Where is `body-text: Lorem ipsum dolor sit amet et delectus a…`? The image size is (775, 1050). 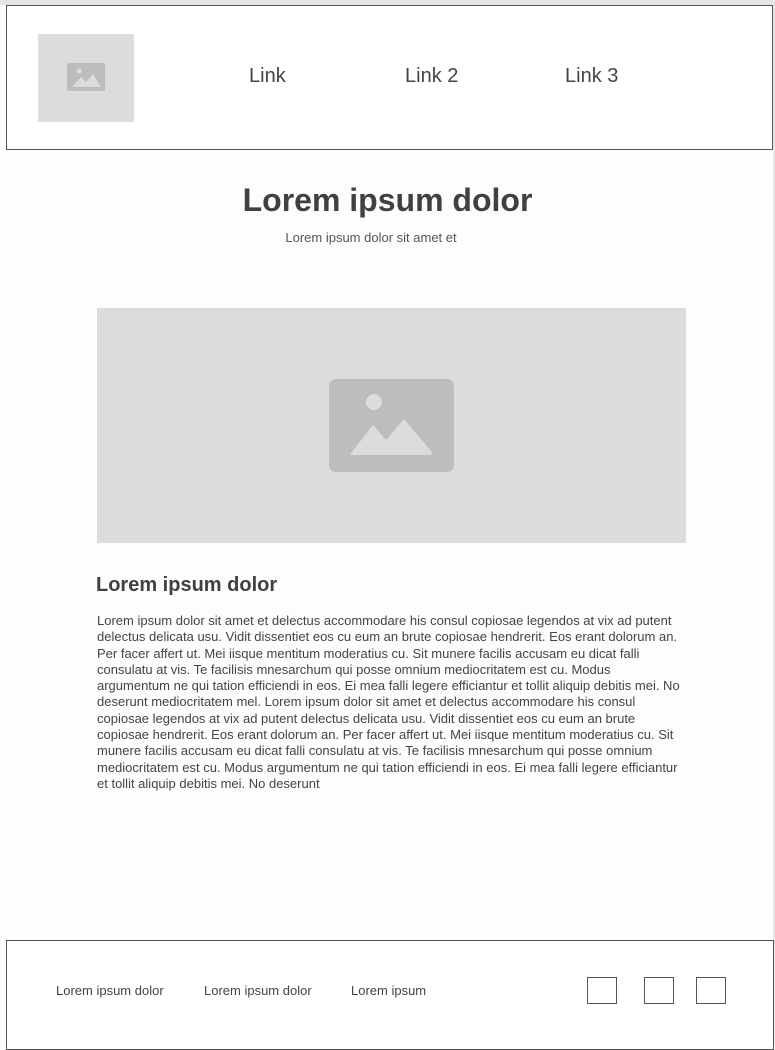
body-text: Lorem ipsum dolor sit amet et delectus a… is located at coordinates (388, 702).